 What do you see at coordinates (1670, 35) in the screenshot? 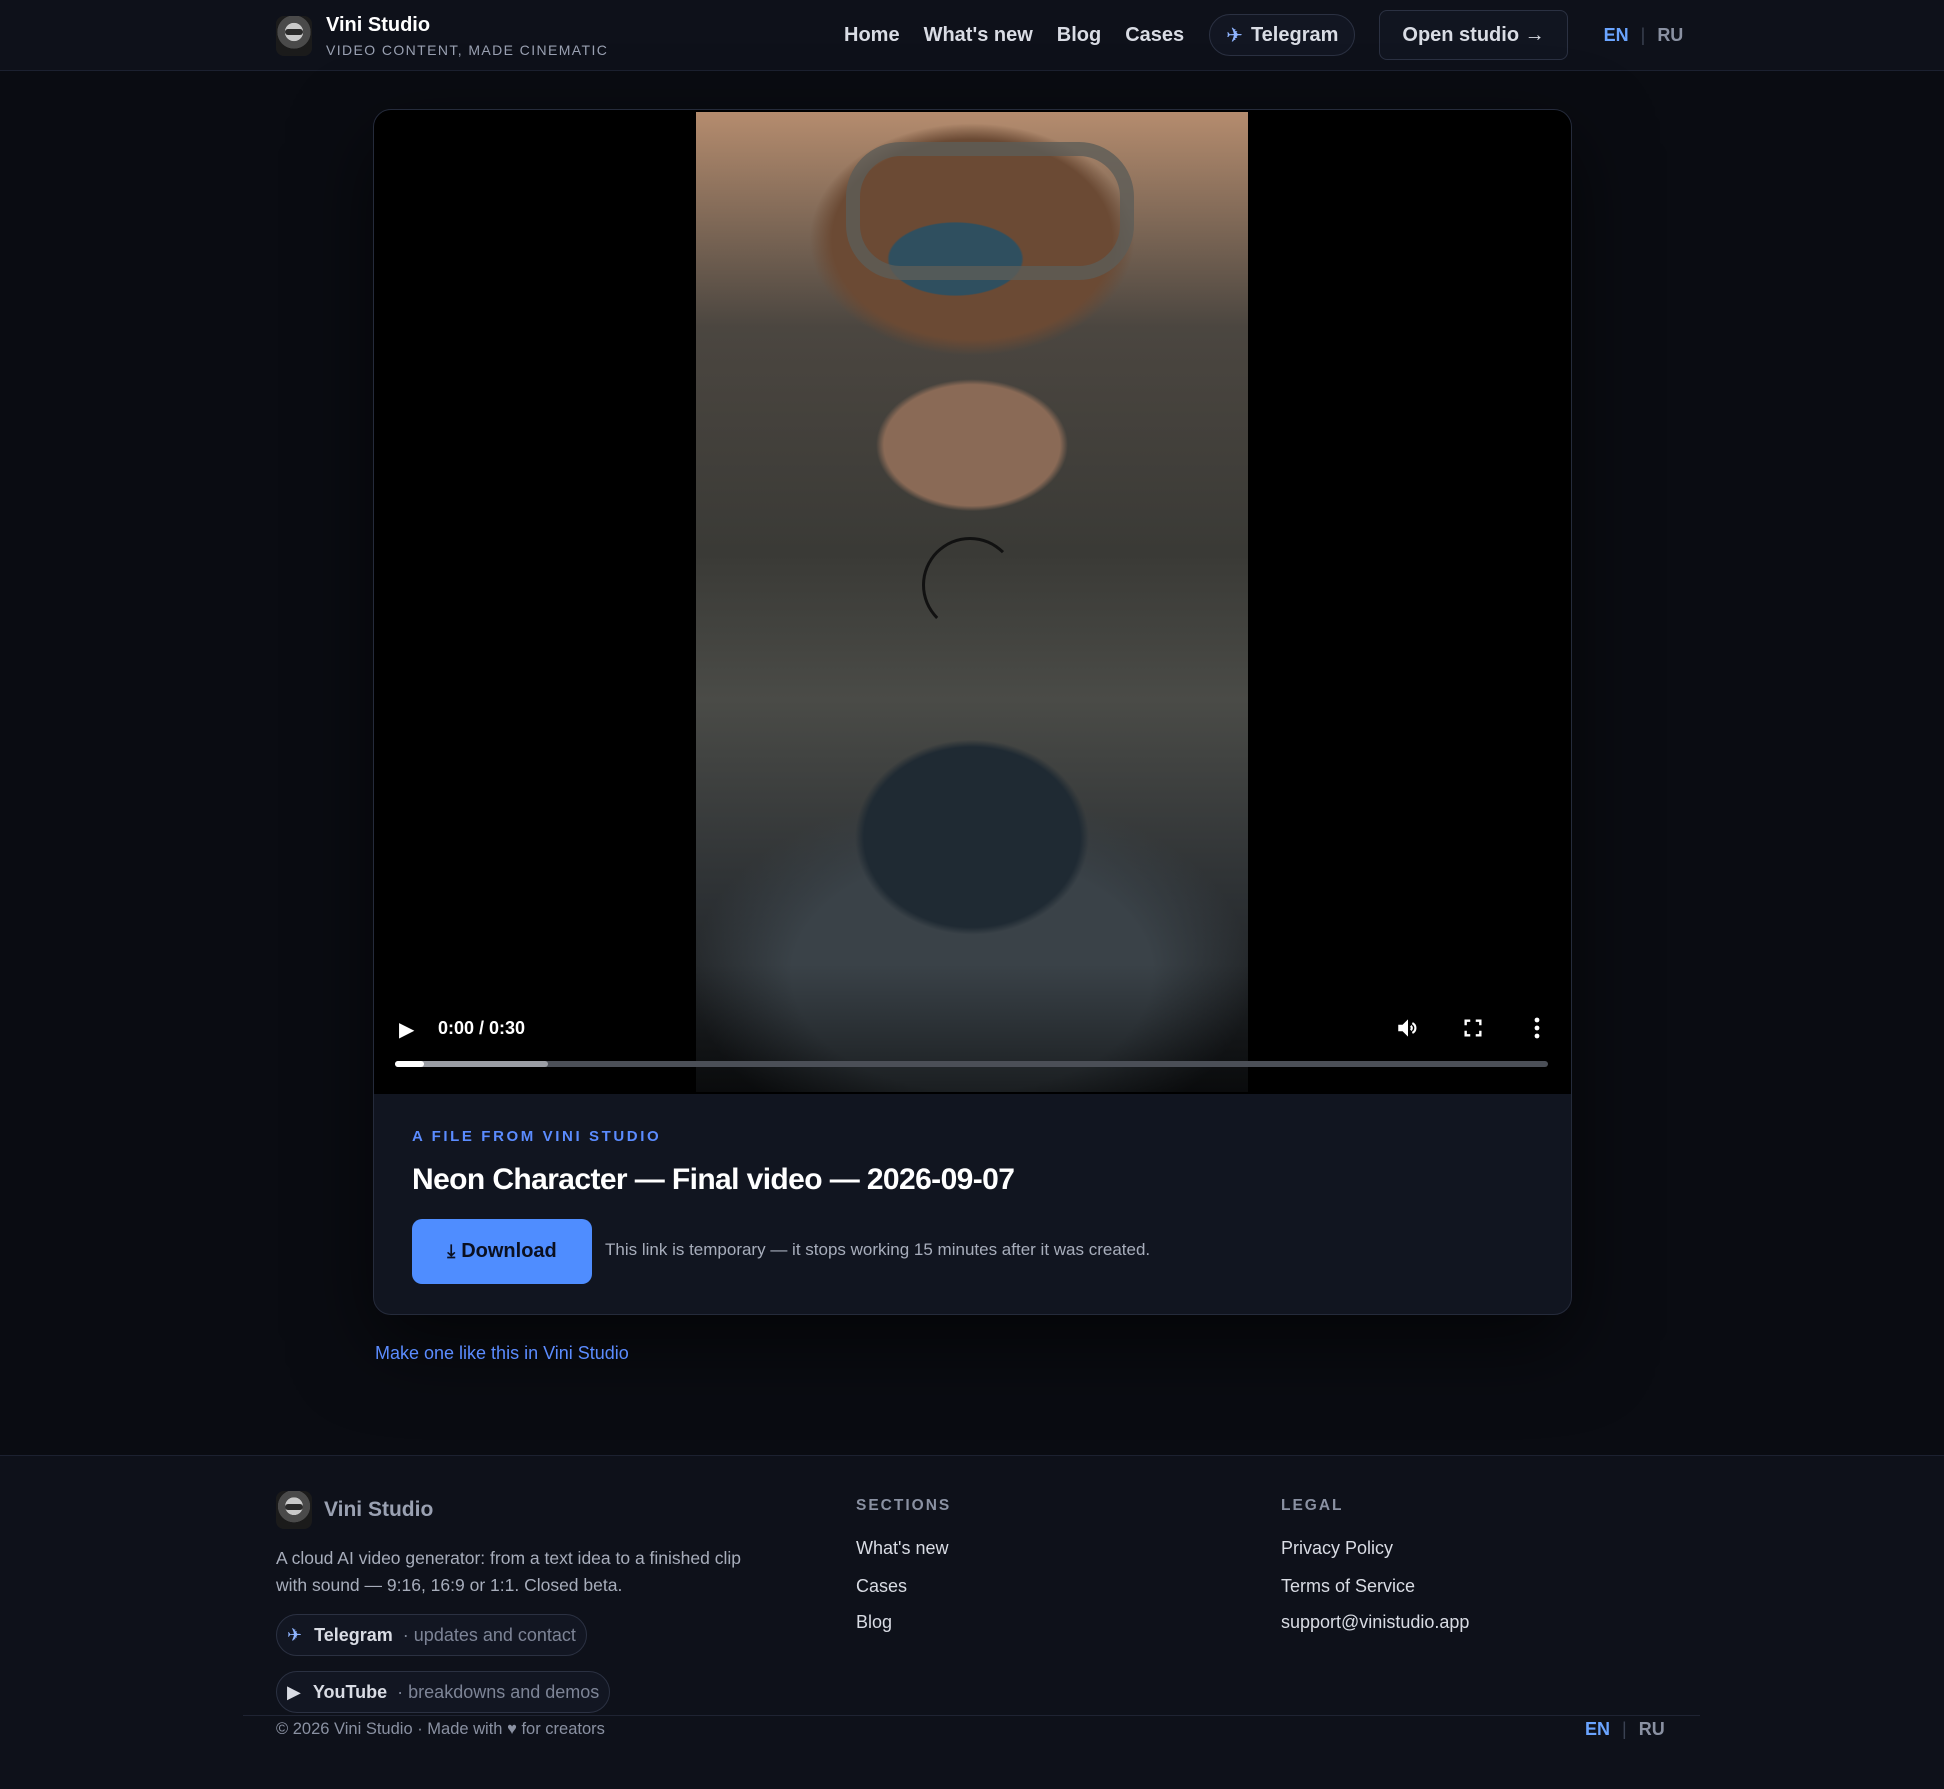
I see `lang-ru: RU` at bounding box center [1670, 35].